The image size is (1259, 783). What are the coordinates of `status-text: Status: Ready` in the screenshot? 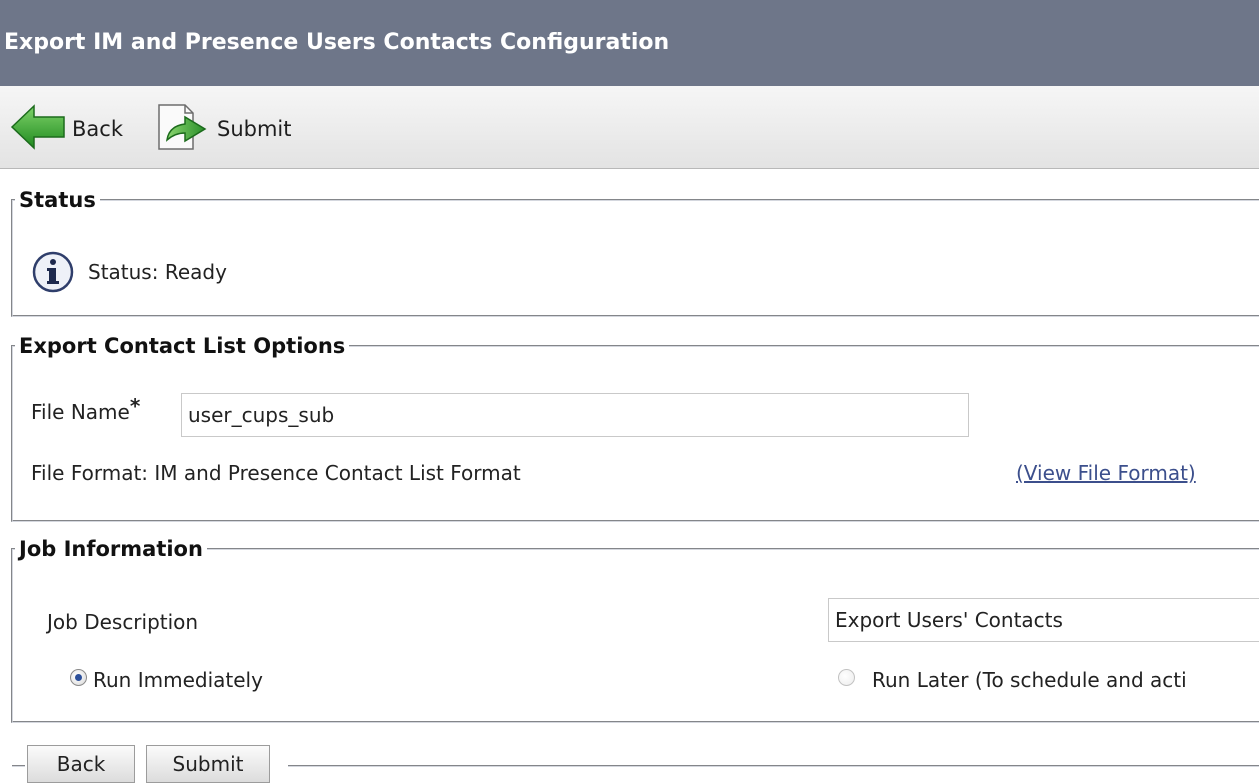 It's located at (157, 272).